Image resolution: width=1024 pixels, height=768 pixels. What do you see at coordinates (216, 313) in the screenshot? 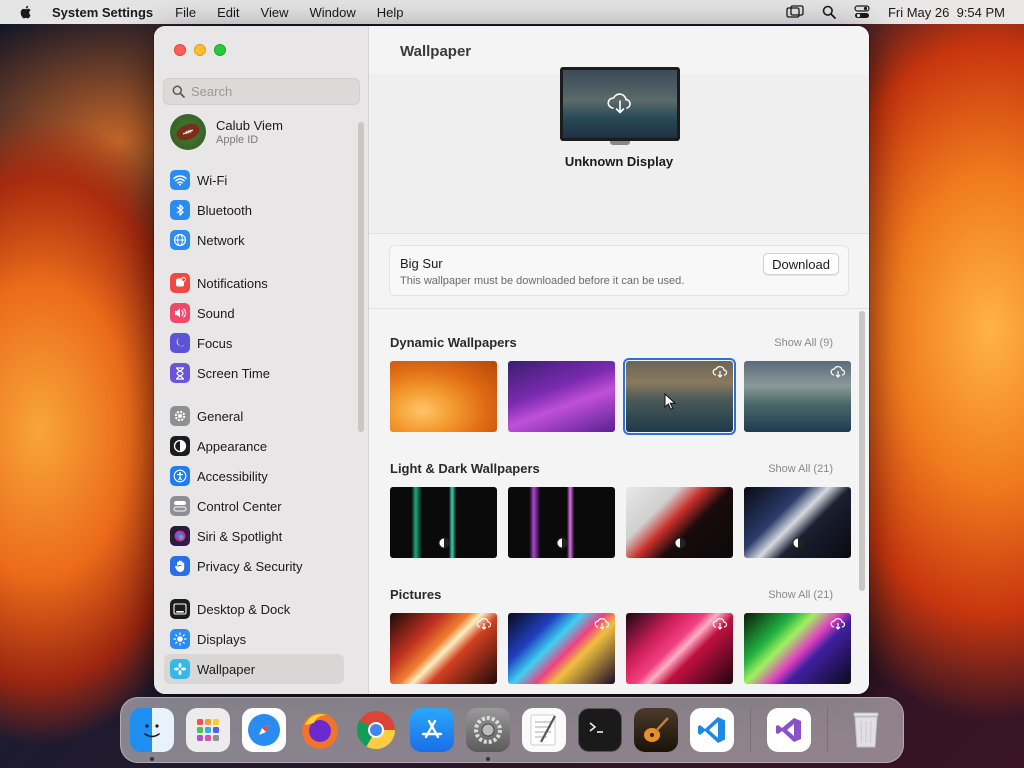
I see `sidebar-item-label: Sound` at bounding box center [216, 313].